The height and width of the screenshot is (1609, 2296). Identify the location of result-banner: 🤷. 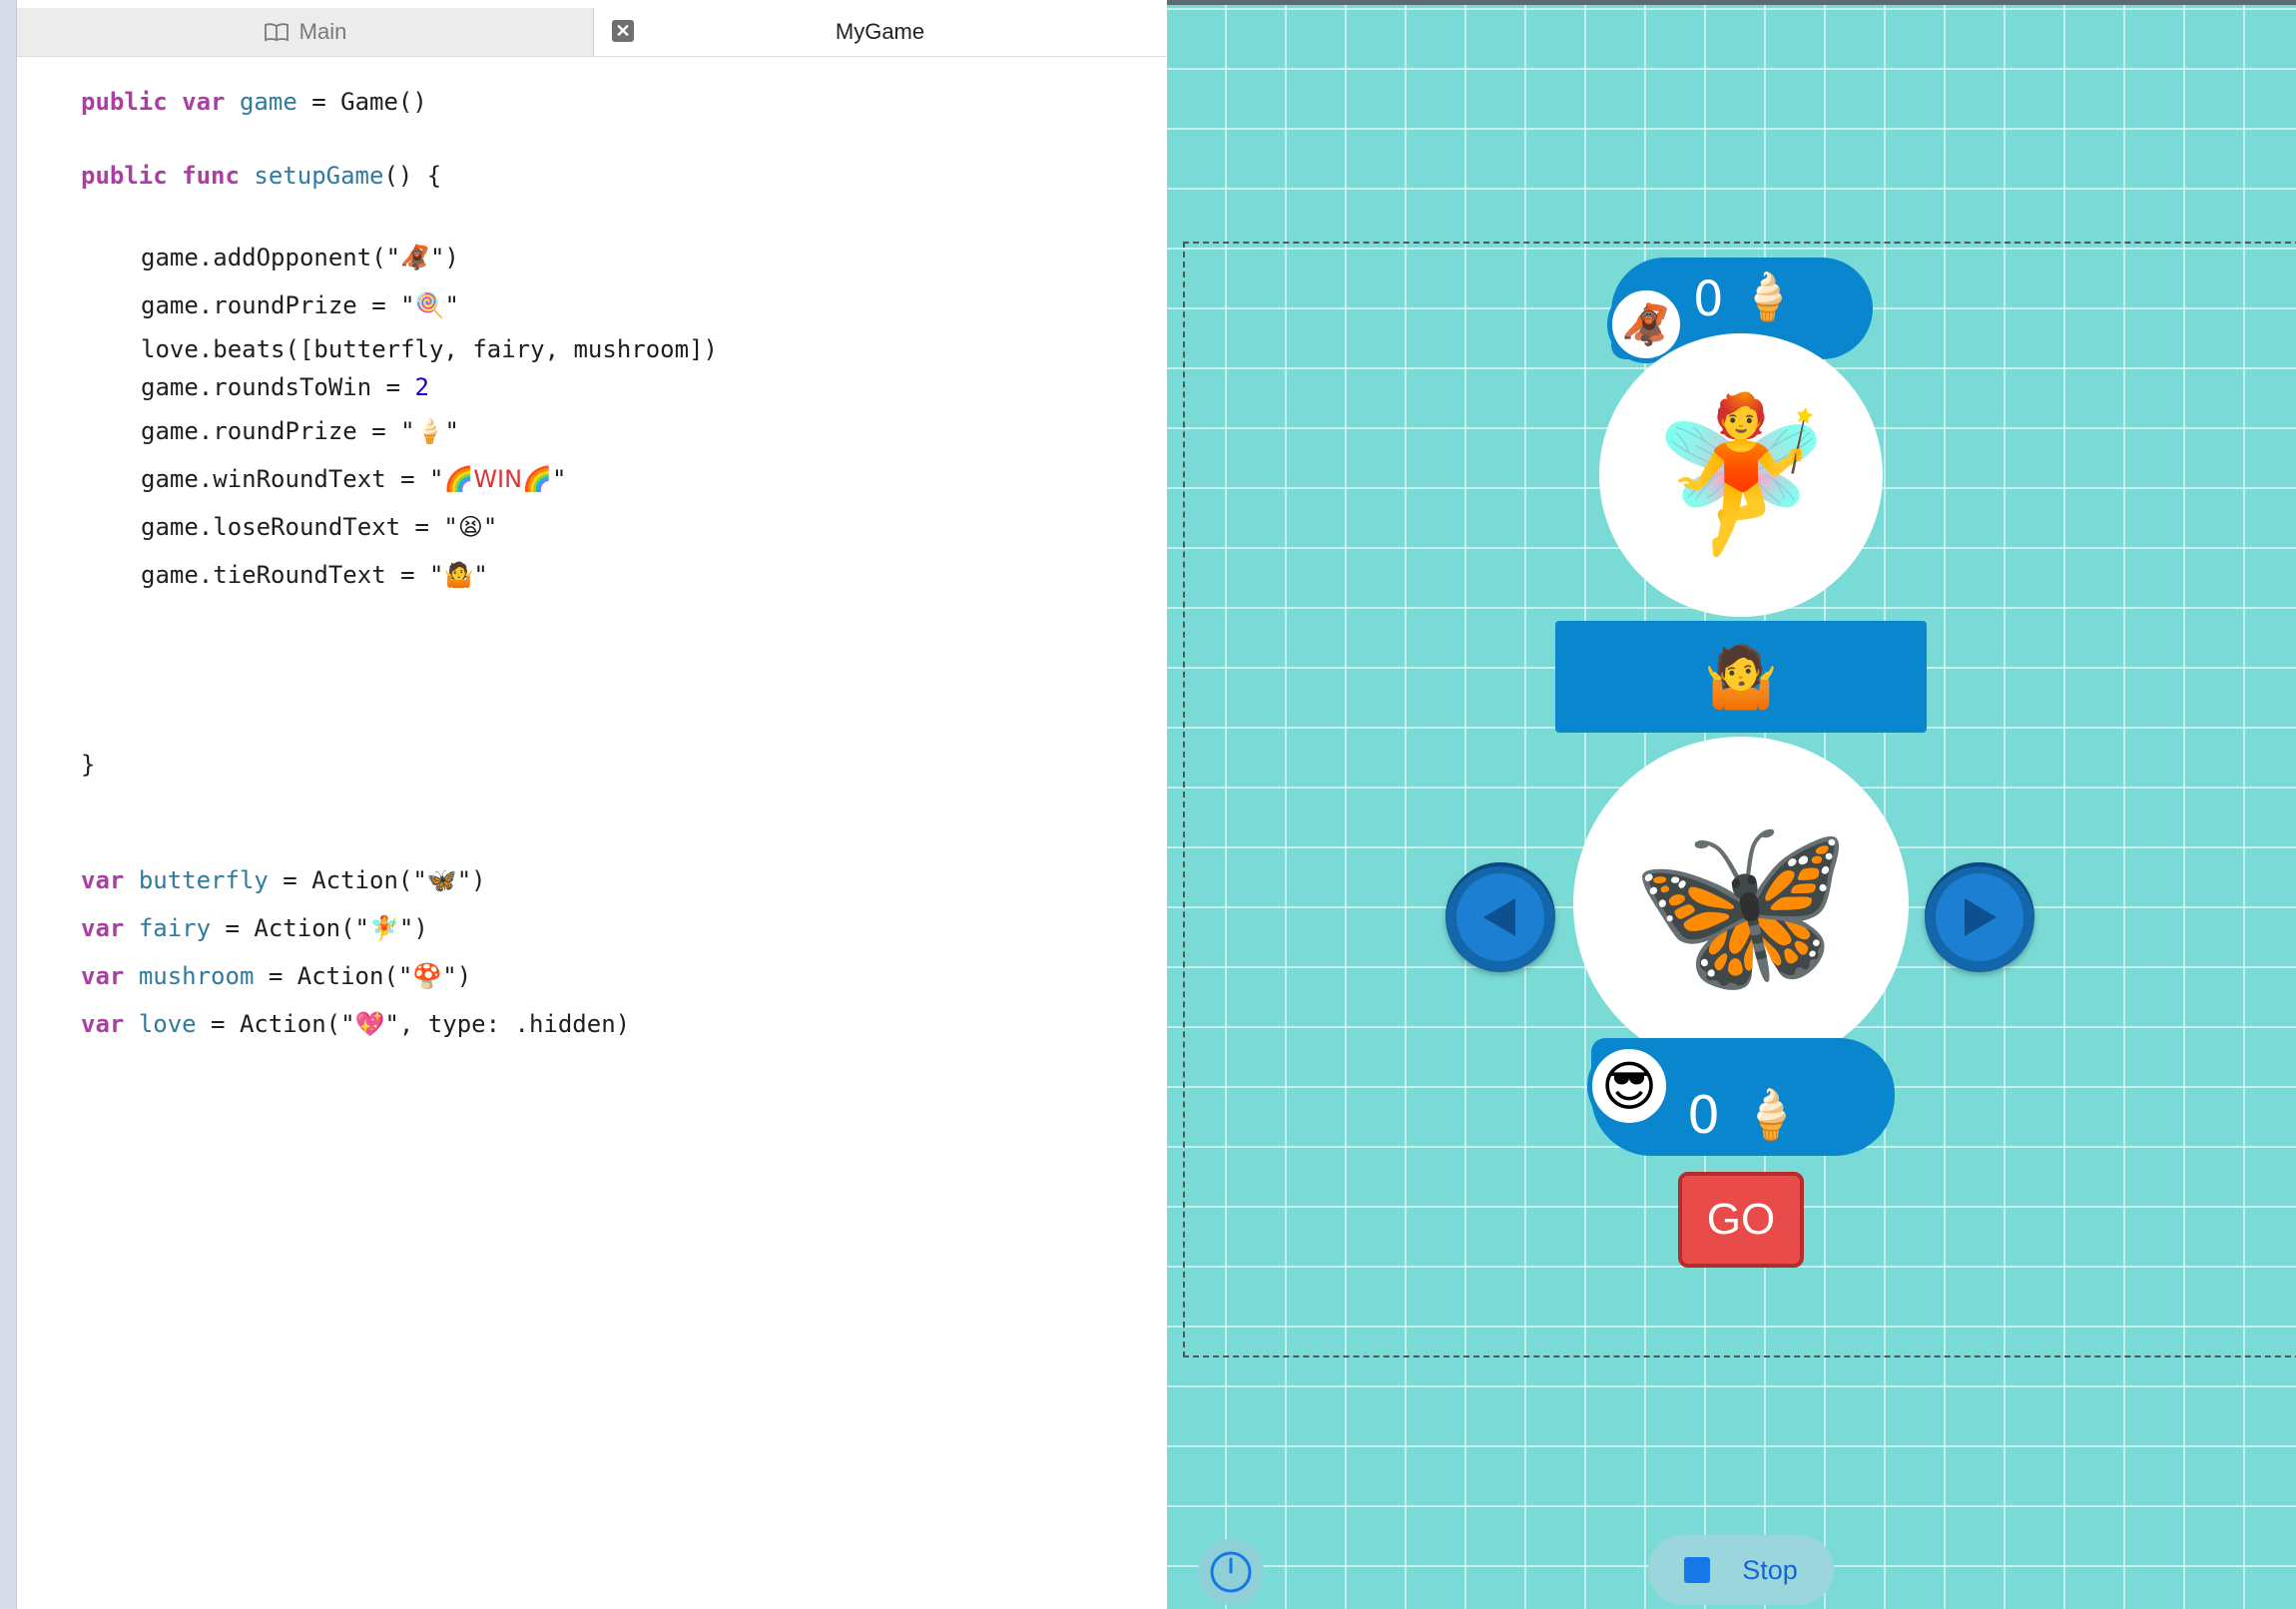
(1741, 677).